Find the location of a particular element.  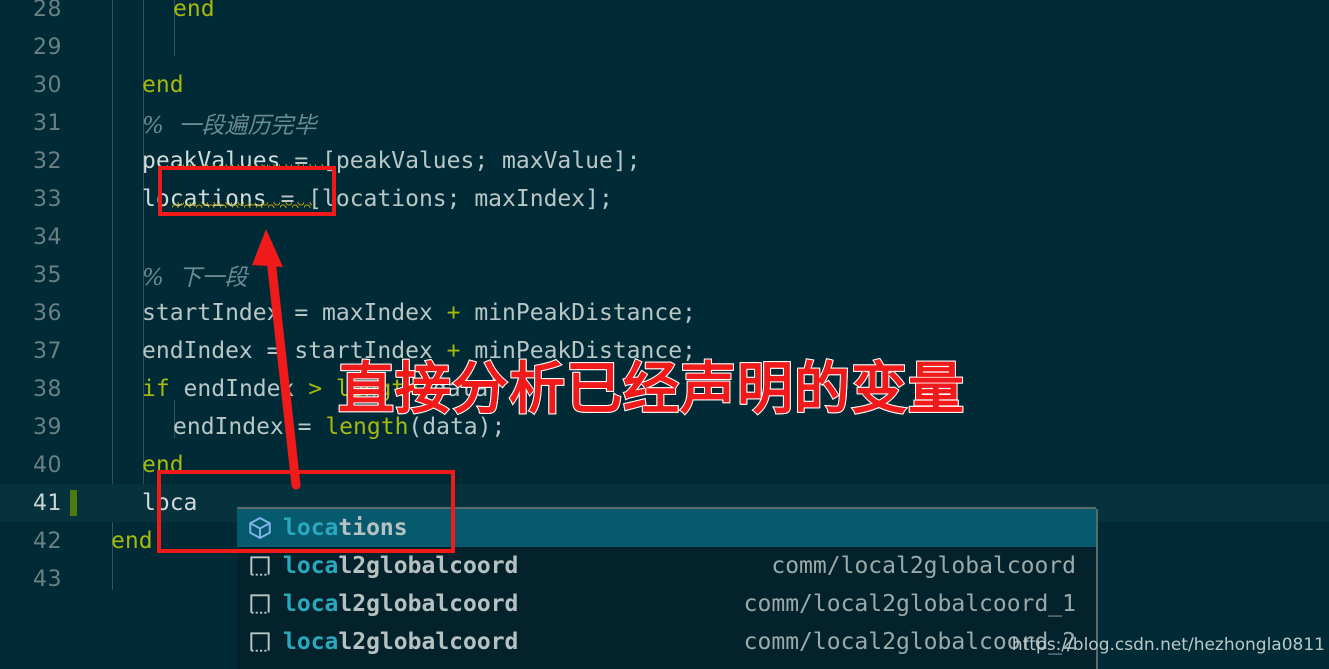

code-token: startIndex = maxIndex is located at coordinates (294, 313).